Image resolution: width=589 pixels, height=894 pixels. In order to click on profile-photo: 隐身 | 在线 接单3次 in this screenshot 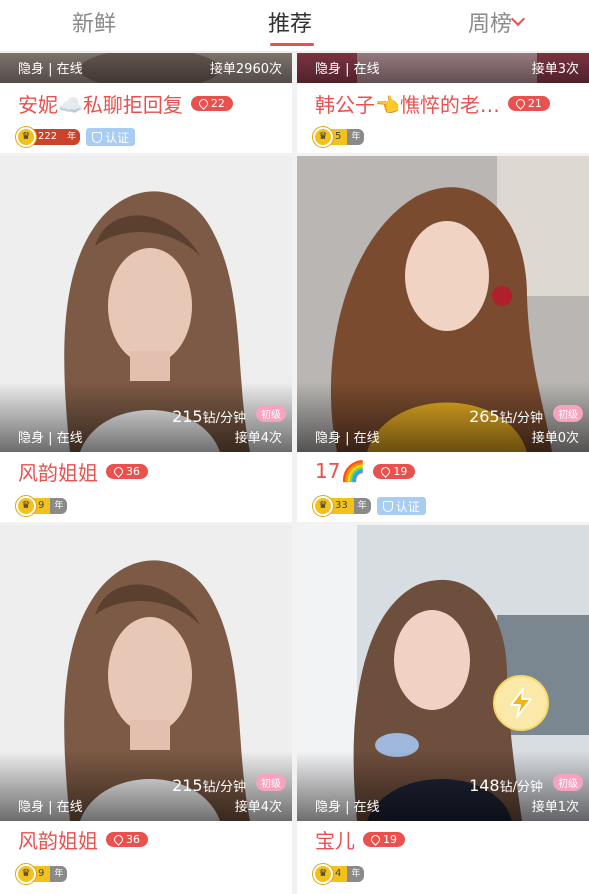, I will do `click(443, 68)`.